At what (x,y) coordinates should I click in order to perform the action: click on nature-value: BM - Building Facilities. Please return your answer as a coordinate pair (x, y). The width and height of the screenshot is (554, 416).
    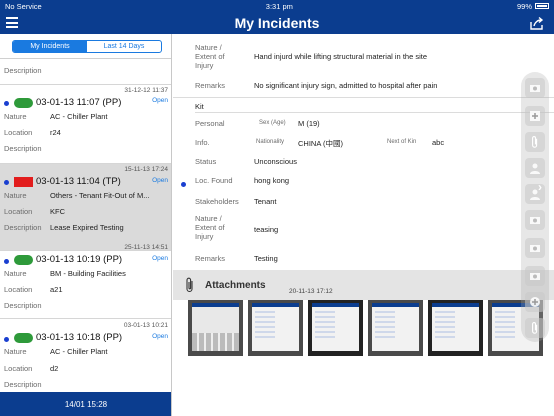
    Looking at the image, I should click on (88, 273).